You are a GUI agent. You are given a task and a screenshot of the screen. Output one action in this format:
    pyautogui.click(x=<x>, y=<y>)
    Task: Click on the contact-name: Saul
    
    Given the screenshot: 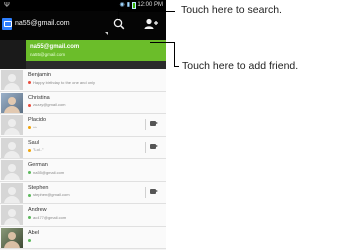 What is the action you would take?
    pyautogui.click(x=34, y=142)
    